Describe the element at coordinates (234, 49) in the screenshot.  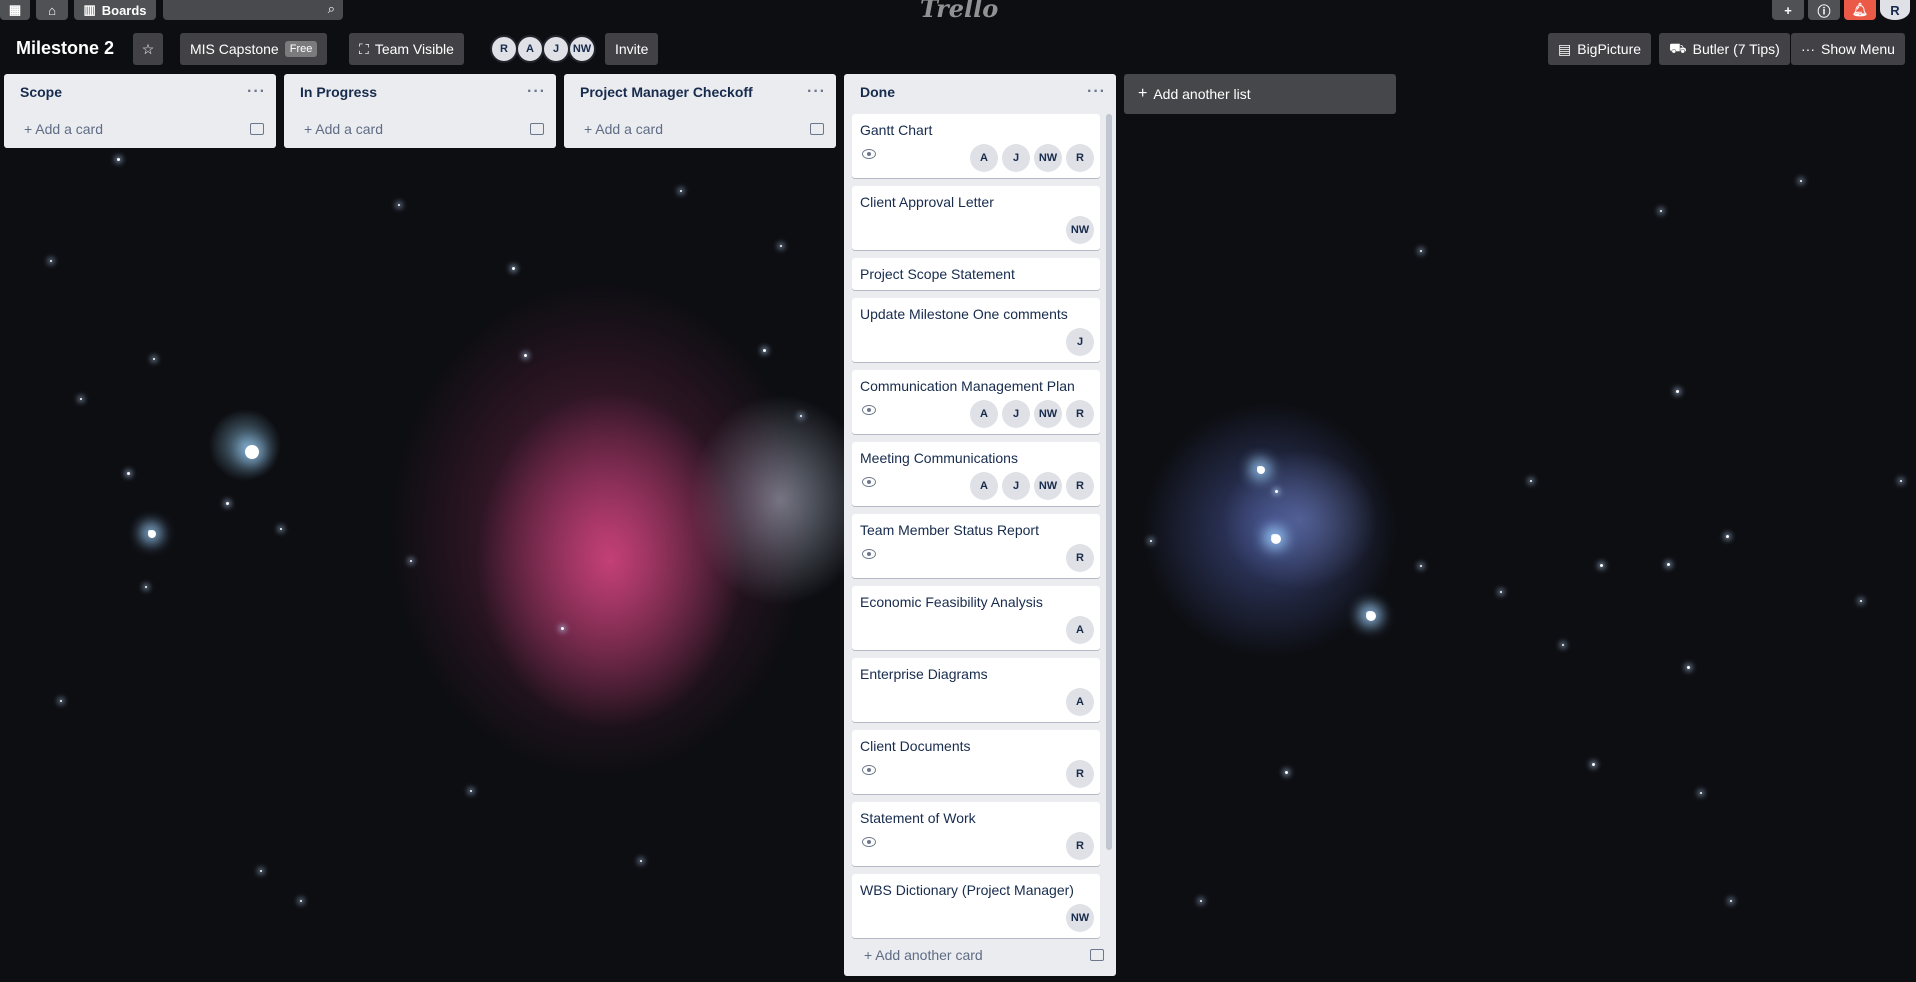
I see `team-name: MIS Capstone` at that location.